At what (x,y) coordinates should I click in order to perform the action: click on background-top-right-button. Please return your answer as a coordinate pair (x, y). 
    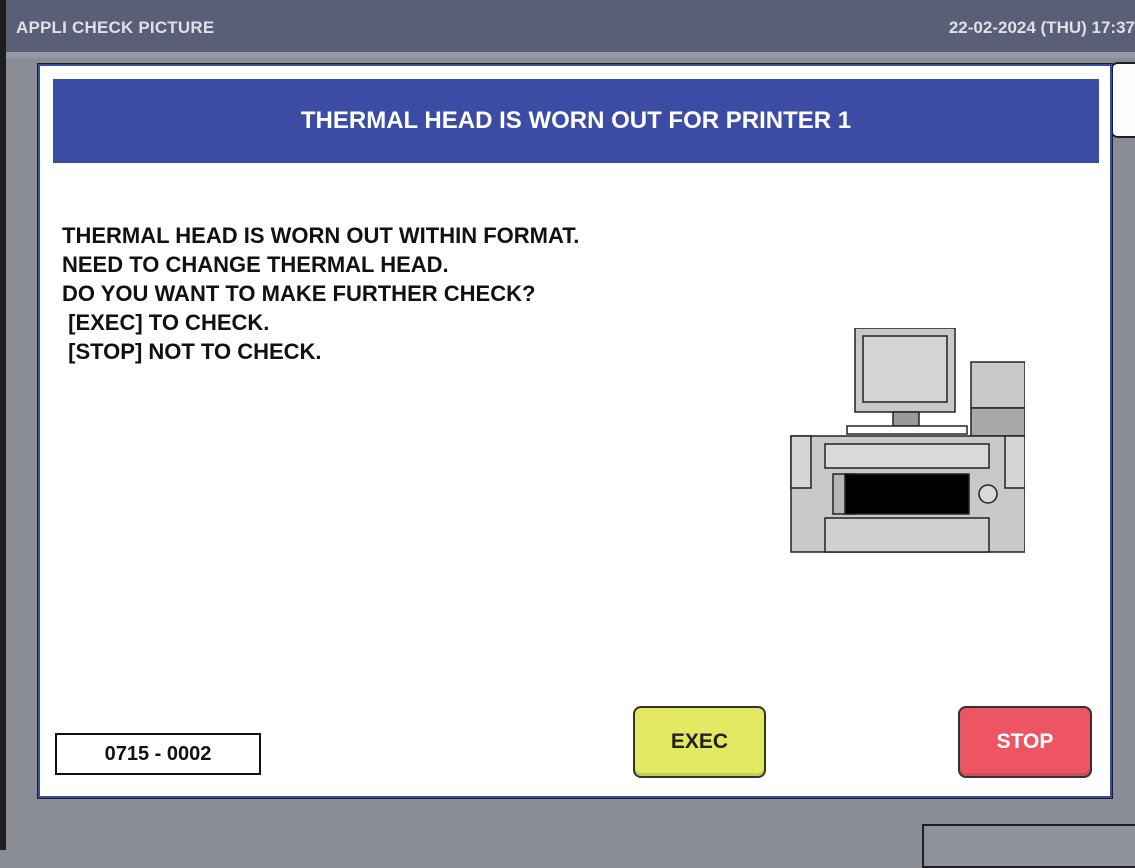
    Looking at the image, I should click on (1122, 100).